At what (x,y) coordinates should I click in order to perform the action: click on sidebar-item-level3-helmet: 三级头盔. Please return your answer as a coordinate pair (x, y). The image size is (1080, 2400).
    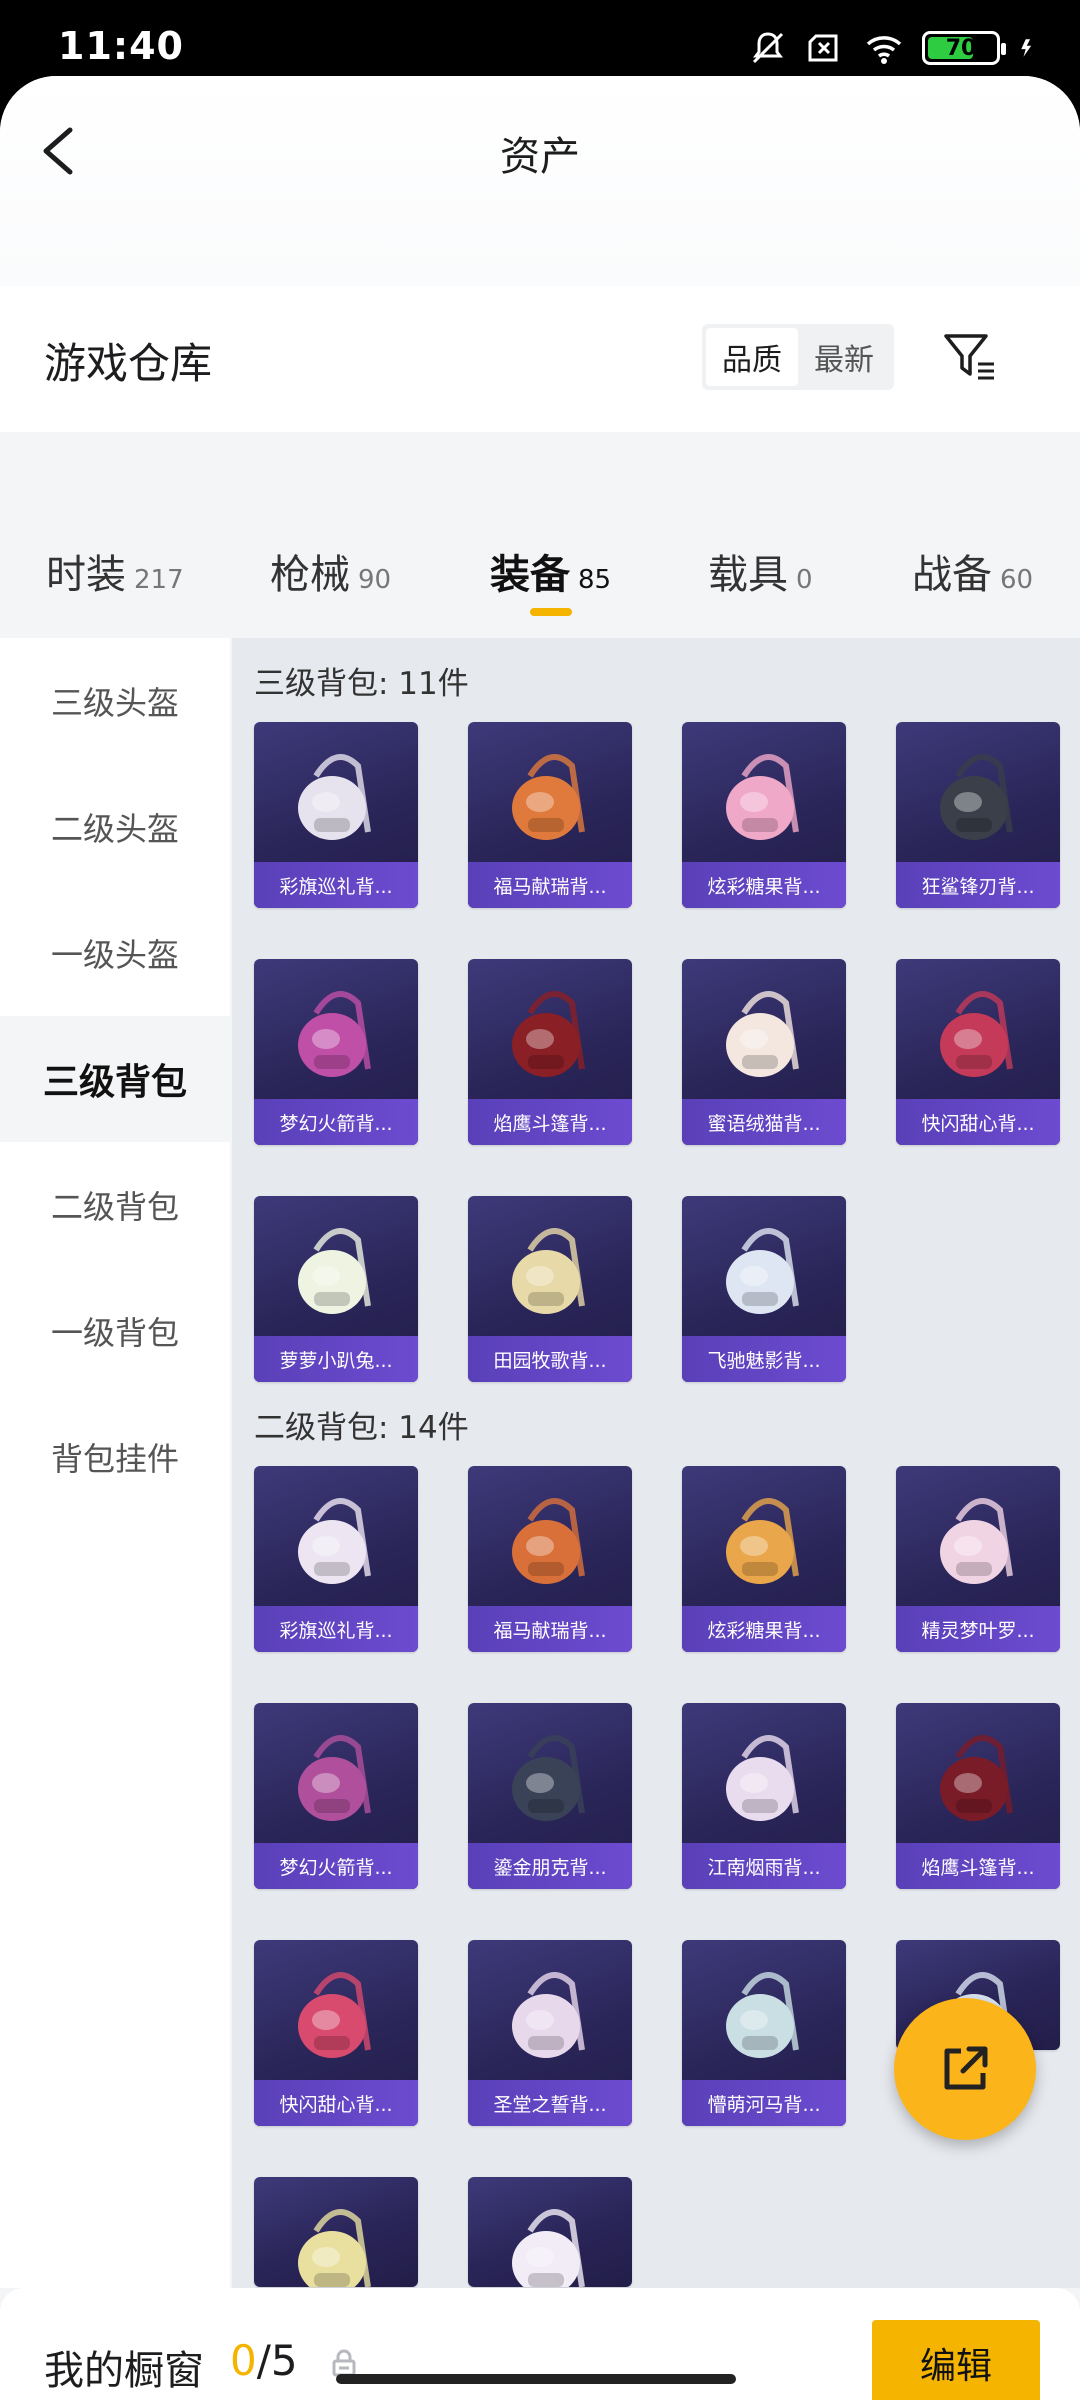
    Looking at the image, I should click on (115, 701).